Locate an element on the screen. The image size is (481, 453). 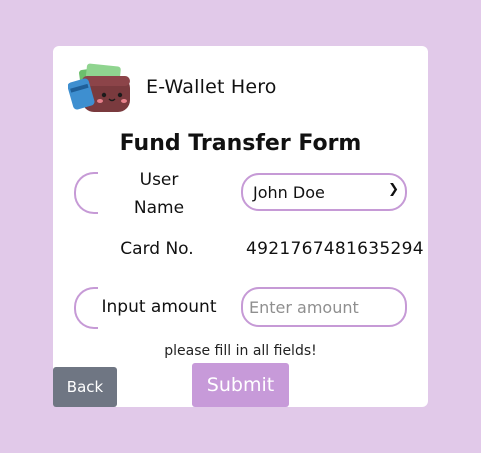
user-select-value: John Doe is located at coordinates (289, 192).